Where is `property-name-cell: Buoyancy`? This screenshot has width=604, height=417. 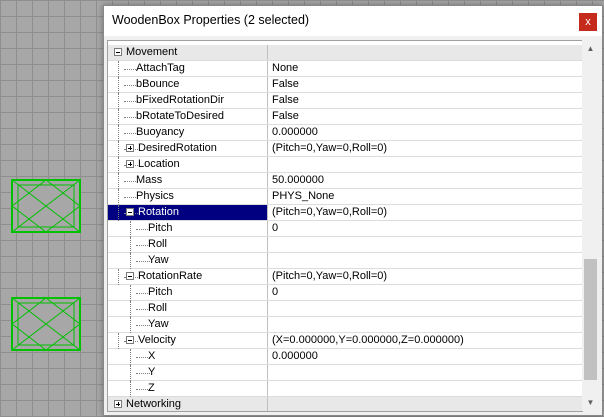 property-name-cell: Buoyancy is located at coordinates (188, 133).